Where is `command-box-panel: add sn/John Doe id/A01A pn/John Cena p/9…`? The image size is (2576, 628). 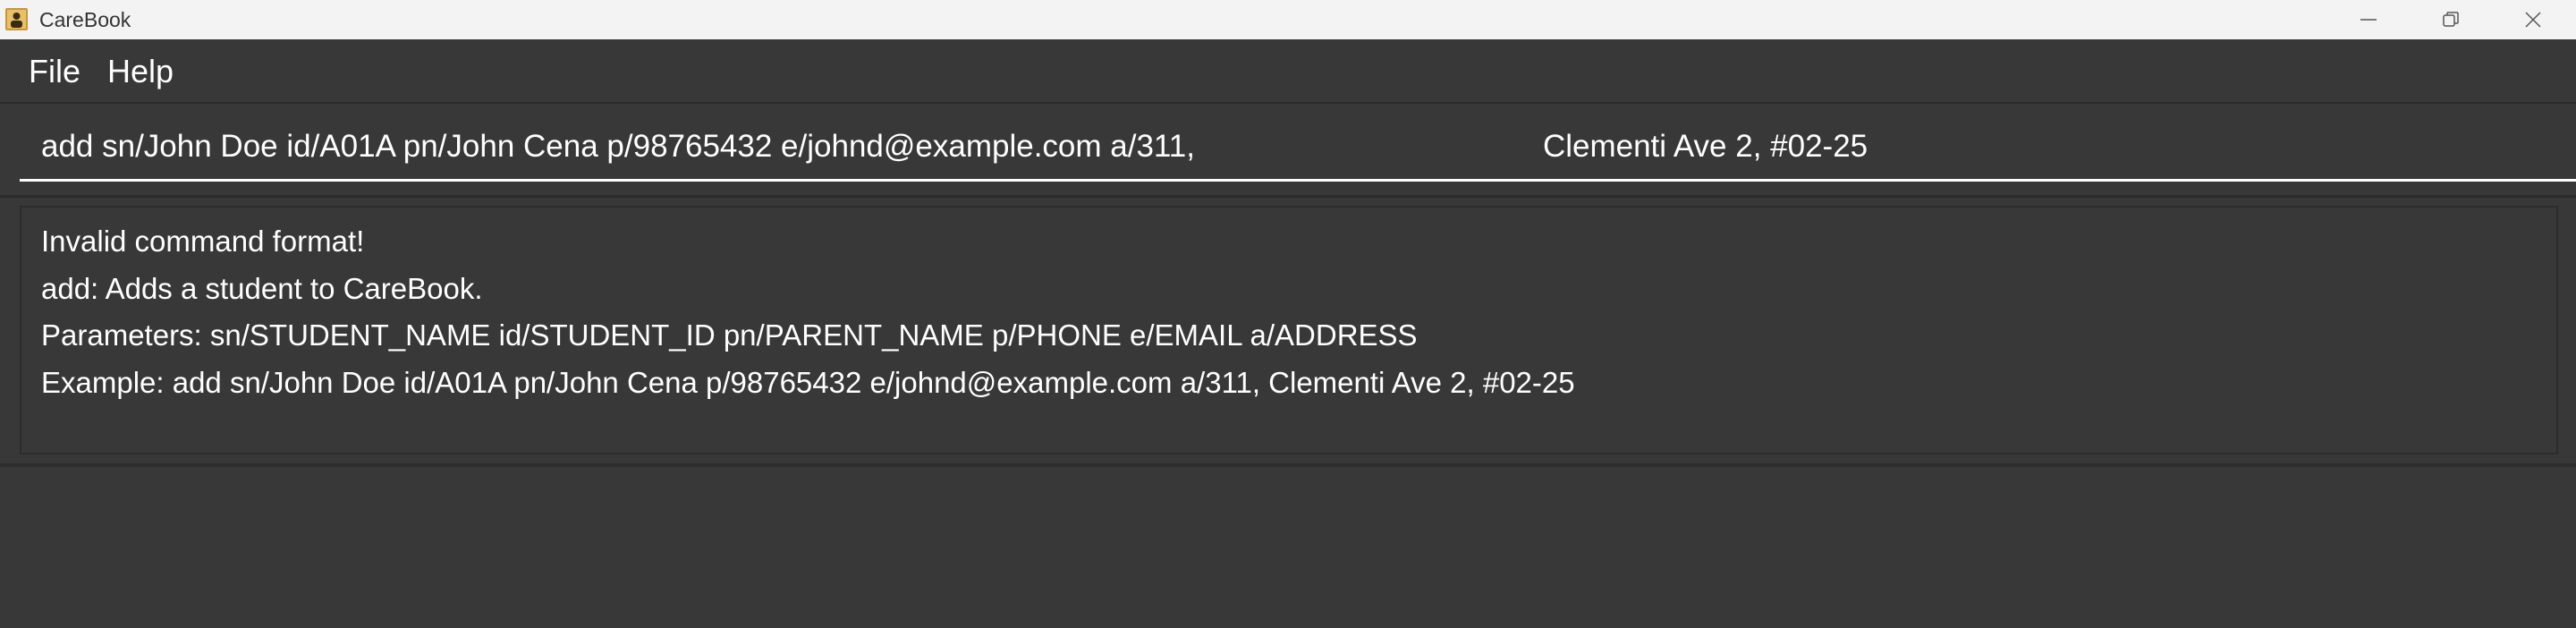
command-box-panel: add sn/John Doe id/A01A pn/John Cena p/9… is located at coordinates (1288, 151).